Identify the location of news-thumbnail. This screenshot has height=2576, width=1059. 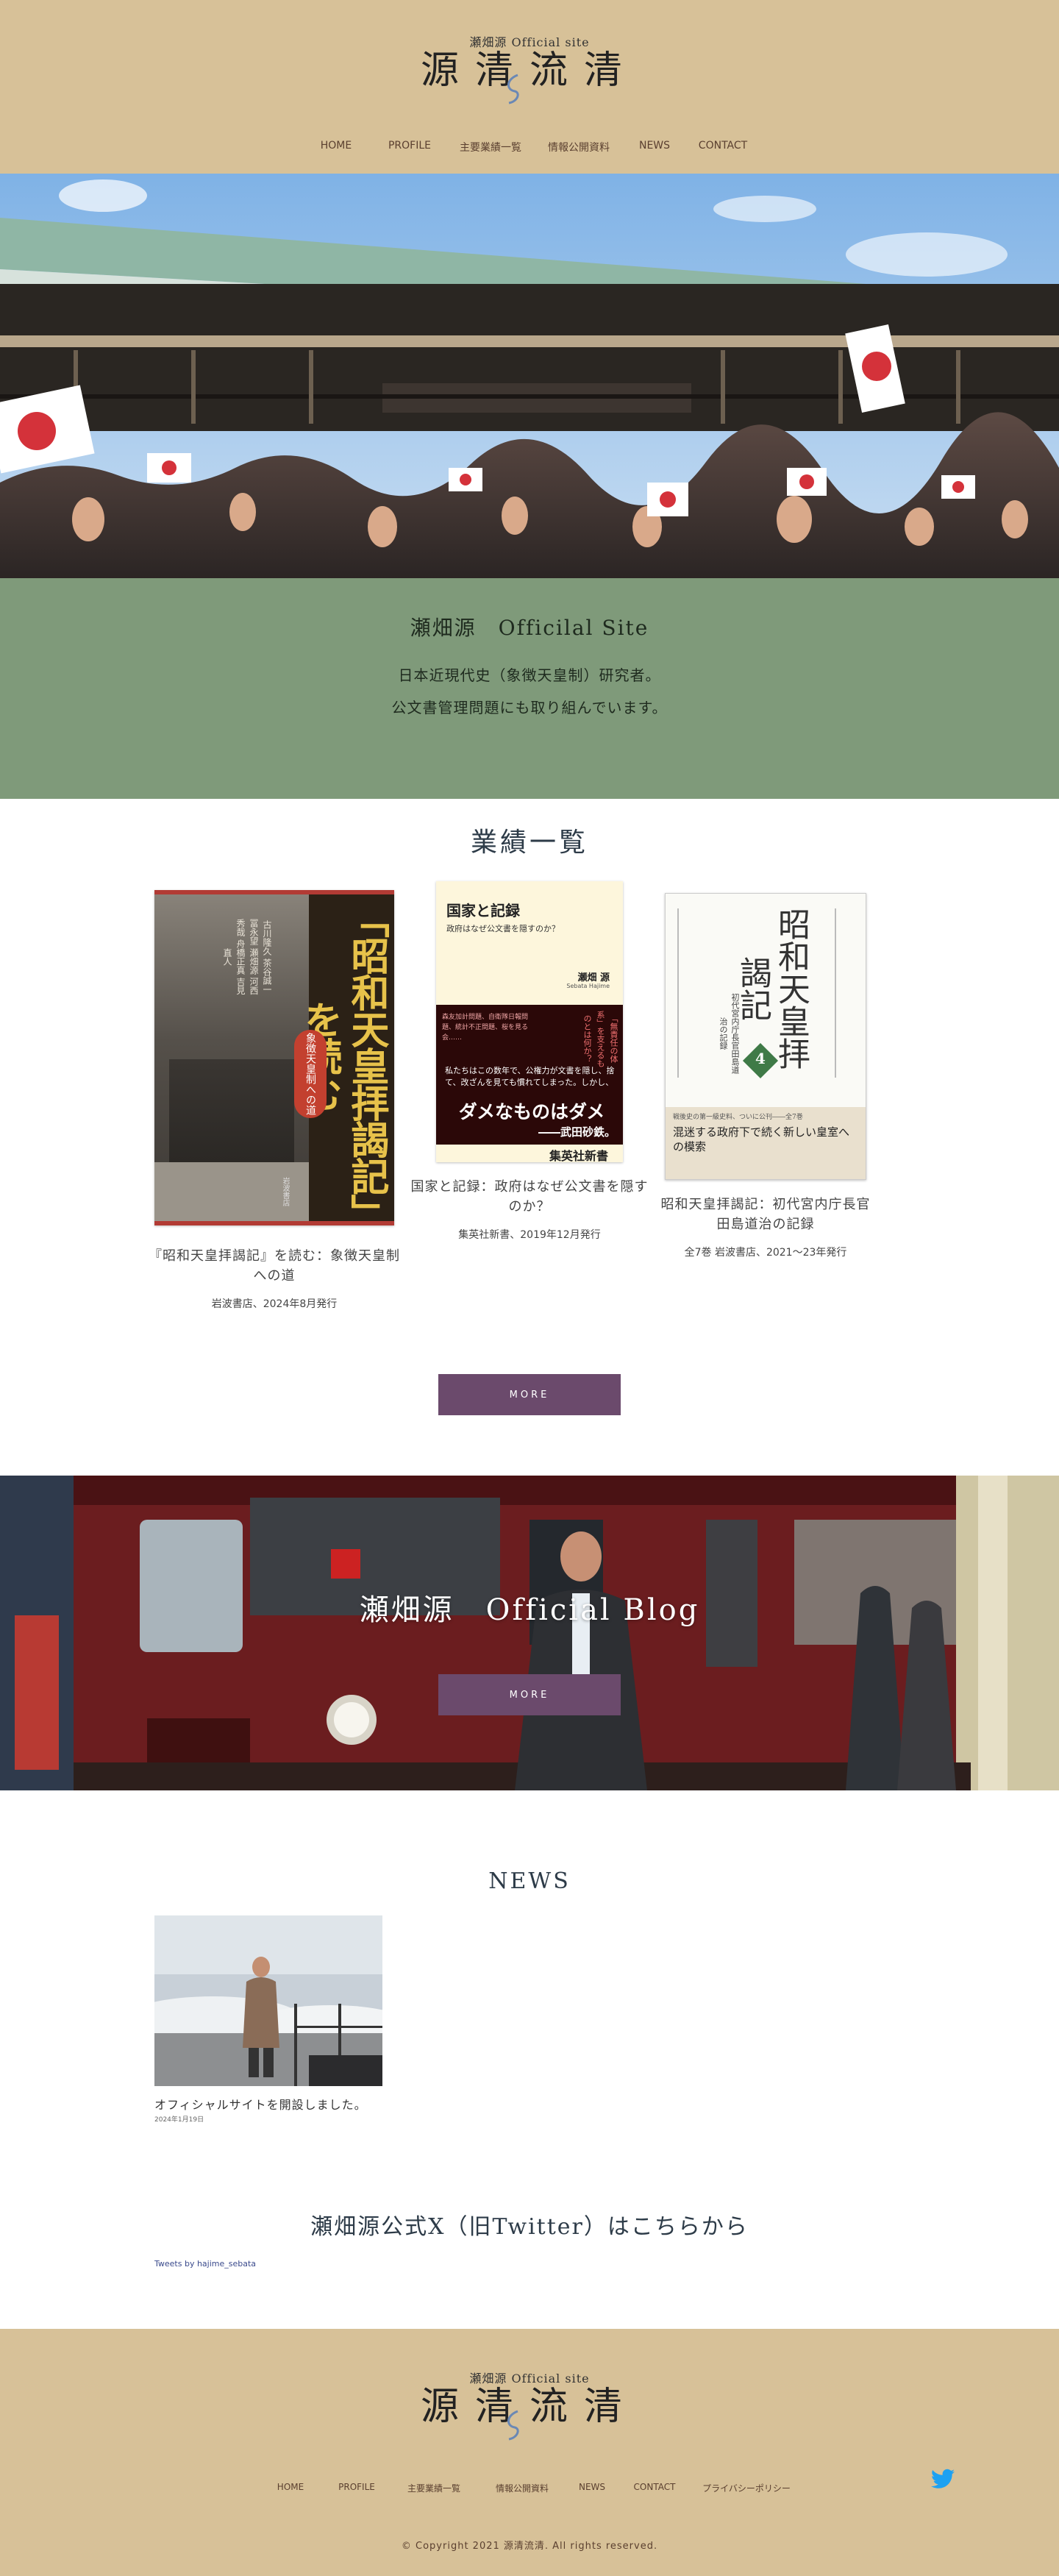
(268, 2000).